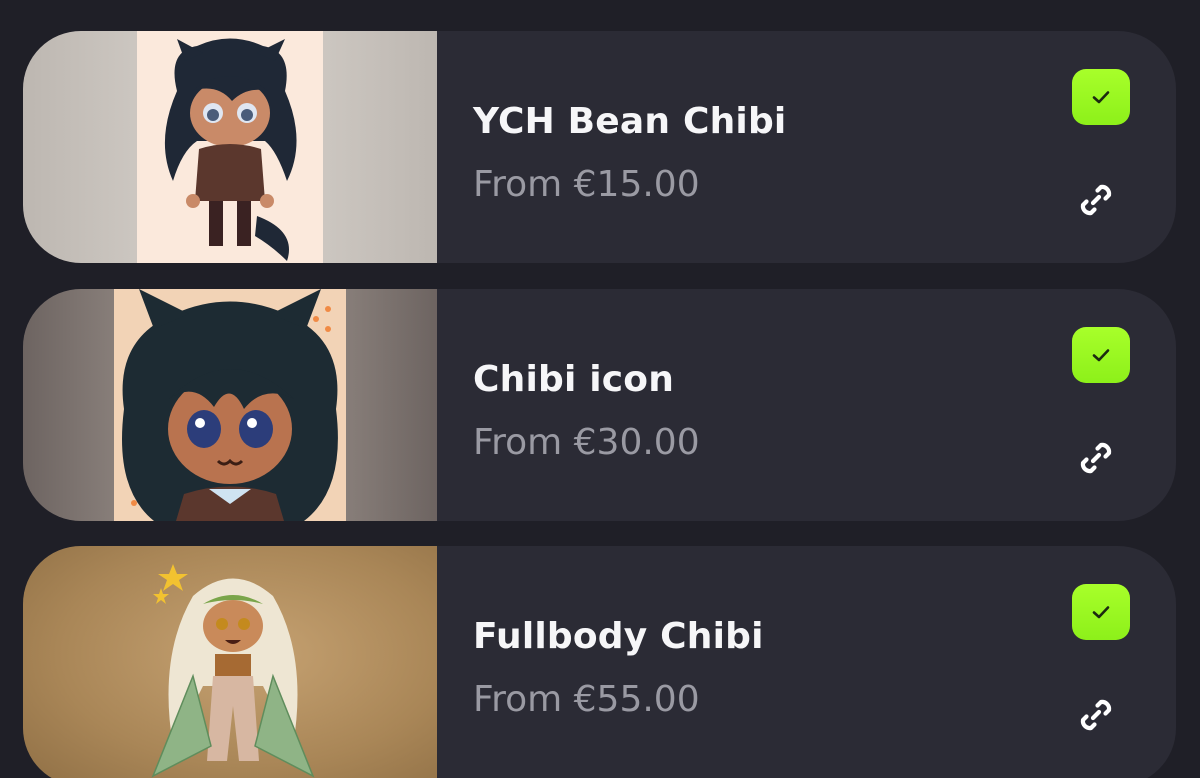 The height and width of the screenshot is (778, 1200). What do you see at coordinates (586, 442) in the screenshot?
I see `commission-price: From €30.00` at bounding box center [586, 442].